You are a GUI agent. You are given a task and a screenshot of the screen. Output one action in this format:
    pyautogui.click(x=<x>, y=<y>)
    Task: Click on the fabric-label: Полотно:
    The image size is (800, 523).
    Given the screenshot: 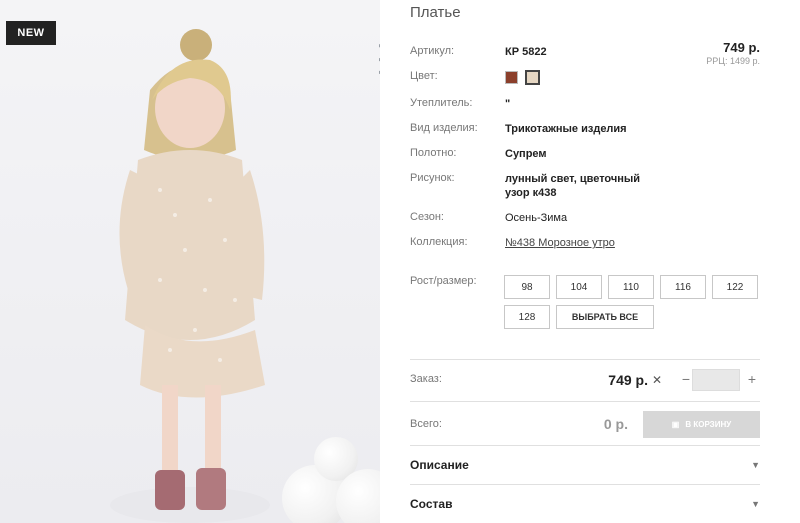 What is the action you would take?
    pyautogui.click(x=433, y=153)
    